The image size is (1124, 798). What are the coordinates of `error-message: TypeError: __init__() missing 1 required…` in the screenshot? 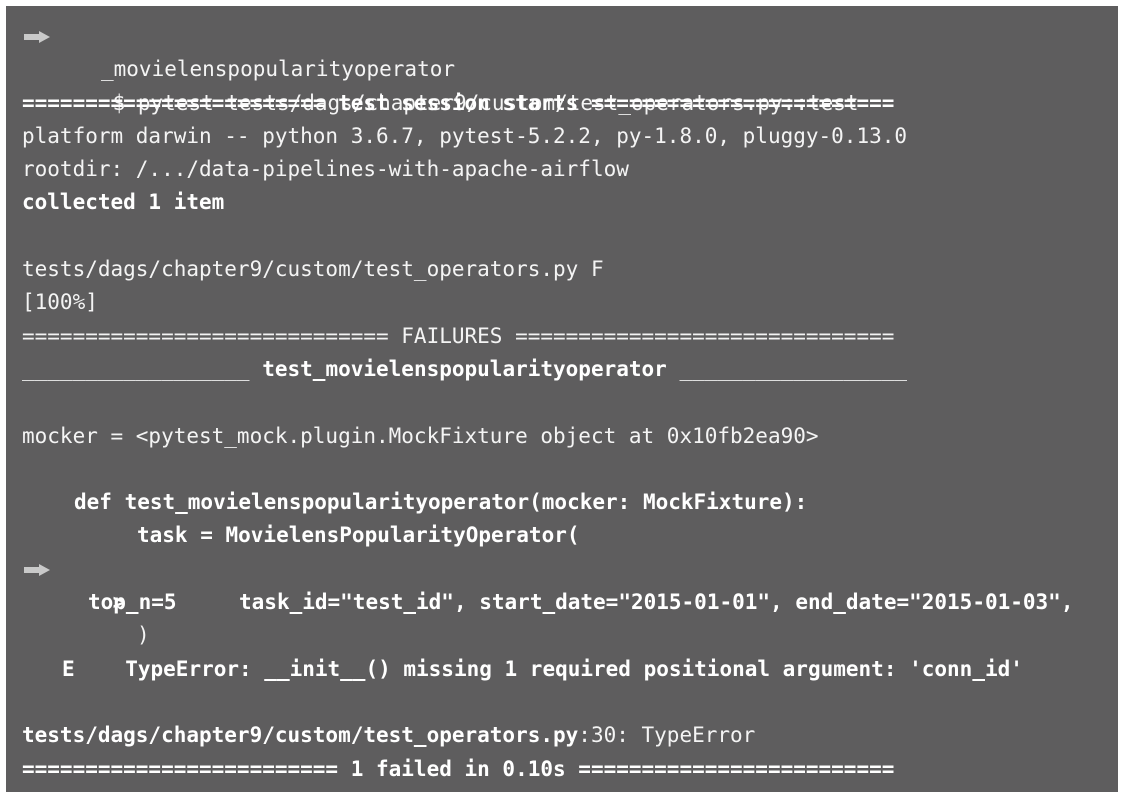 It's located at (548, 668).